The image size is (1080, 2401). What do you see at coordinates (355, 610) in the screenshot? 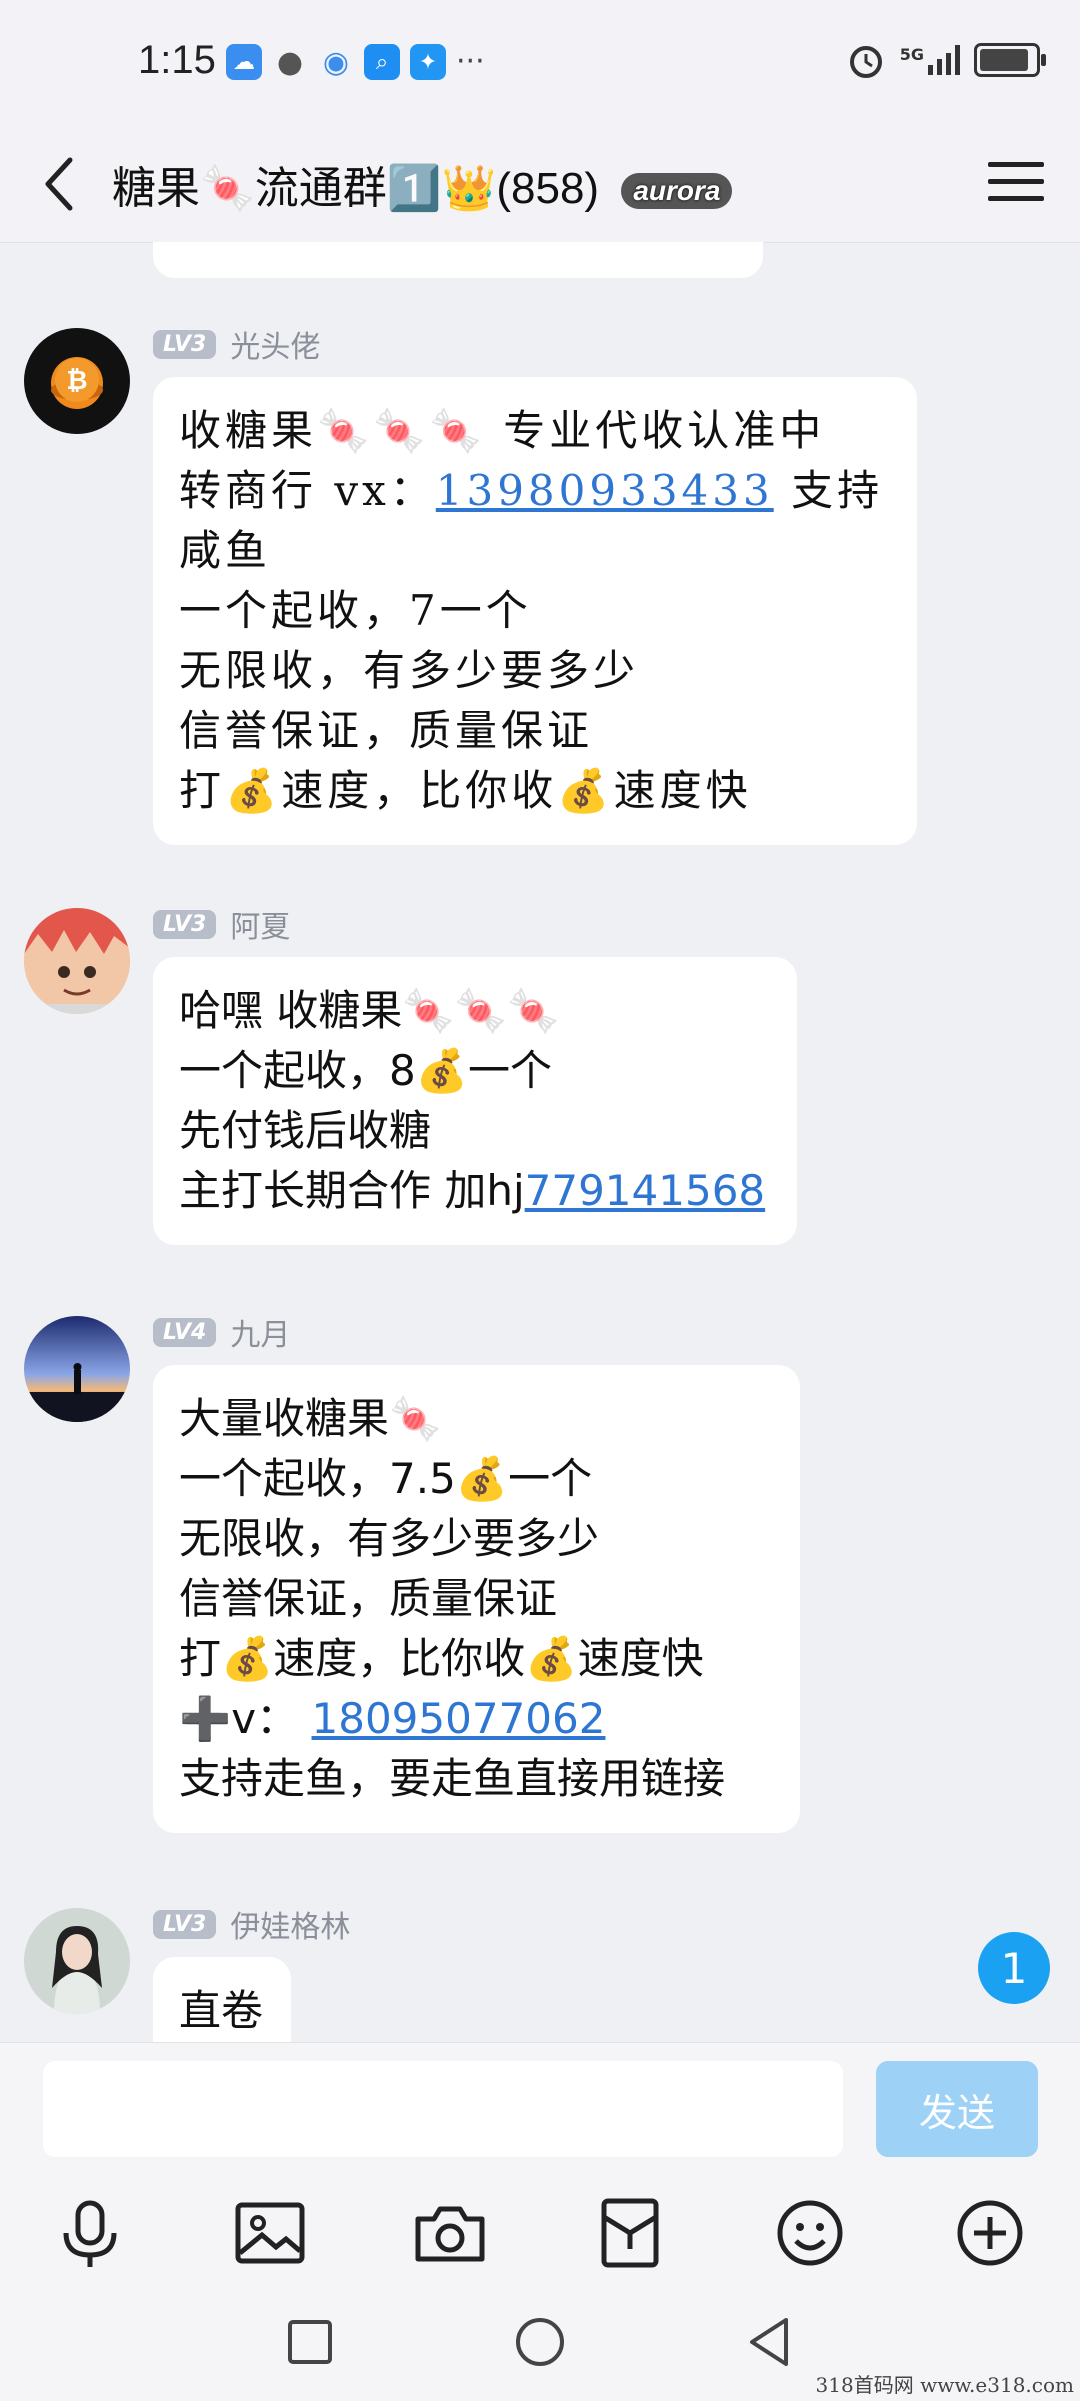
I see `message-line: 一个起收，7一个` at bounding box center [355, 610].